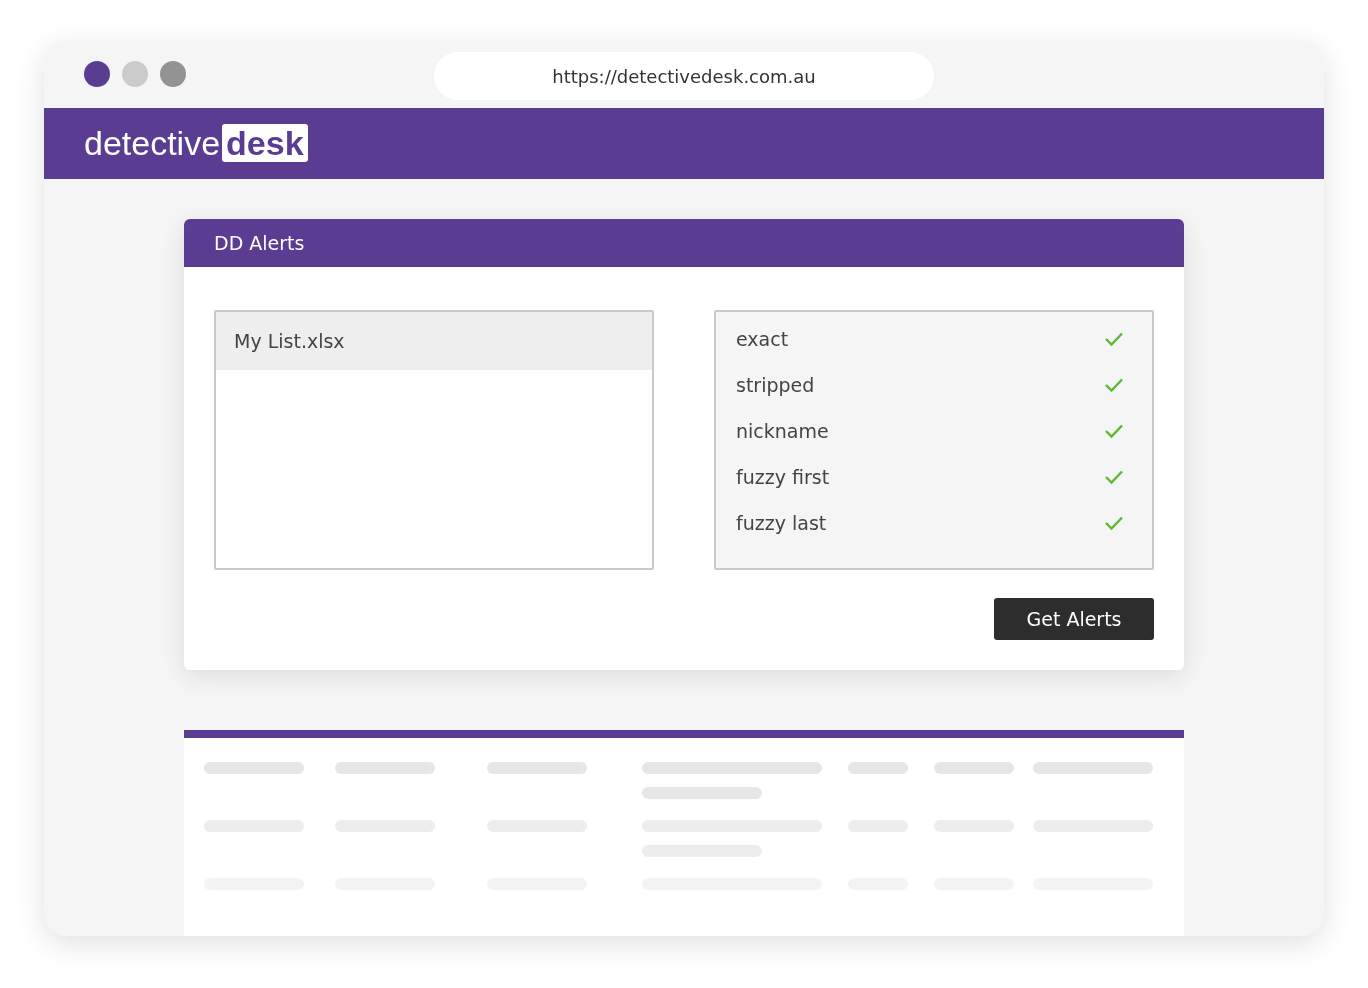 The width and height of the screenshot is (1368, 988). What do you see at coordinates (259, 243) in the screenshot?
I see `card-title: DD Alerts` at bounding box center [259, 243].